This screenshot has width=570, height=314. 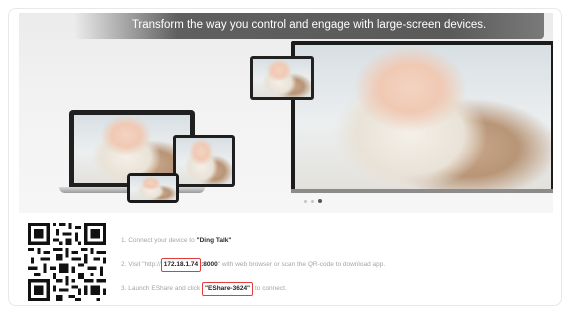 What do you see at coordinates (181, 265) in the screenshot?
I see `ip-address-highlight: 172.18.1.74` at bounding box center [181, 265].